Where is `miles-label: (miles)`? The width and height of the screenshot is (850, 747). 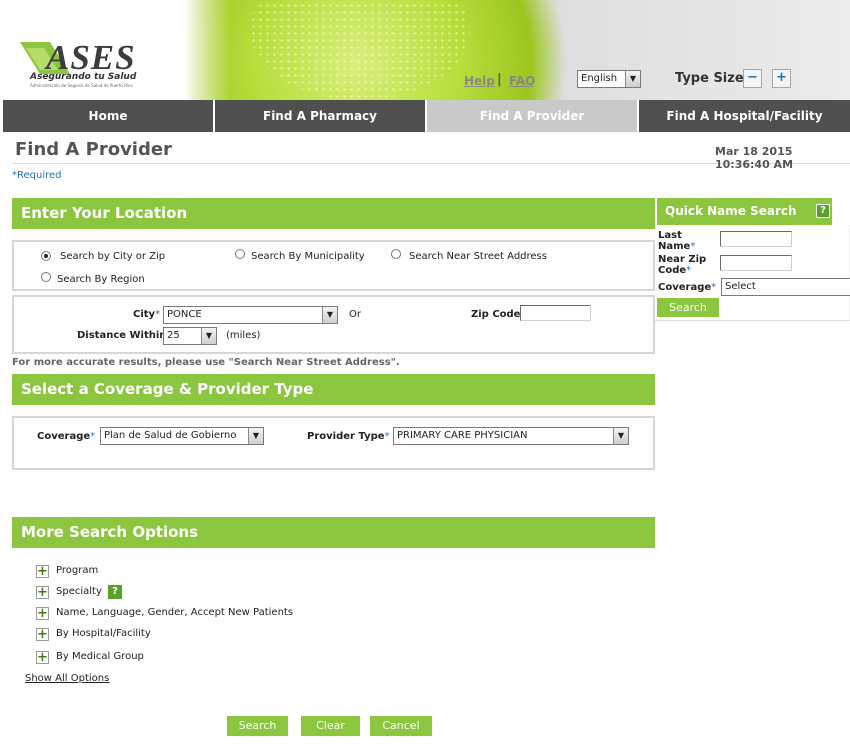 miles-label: (miles) is located at coordinates (243, 335).